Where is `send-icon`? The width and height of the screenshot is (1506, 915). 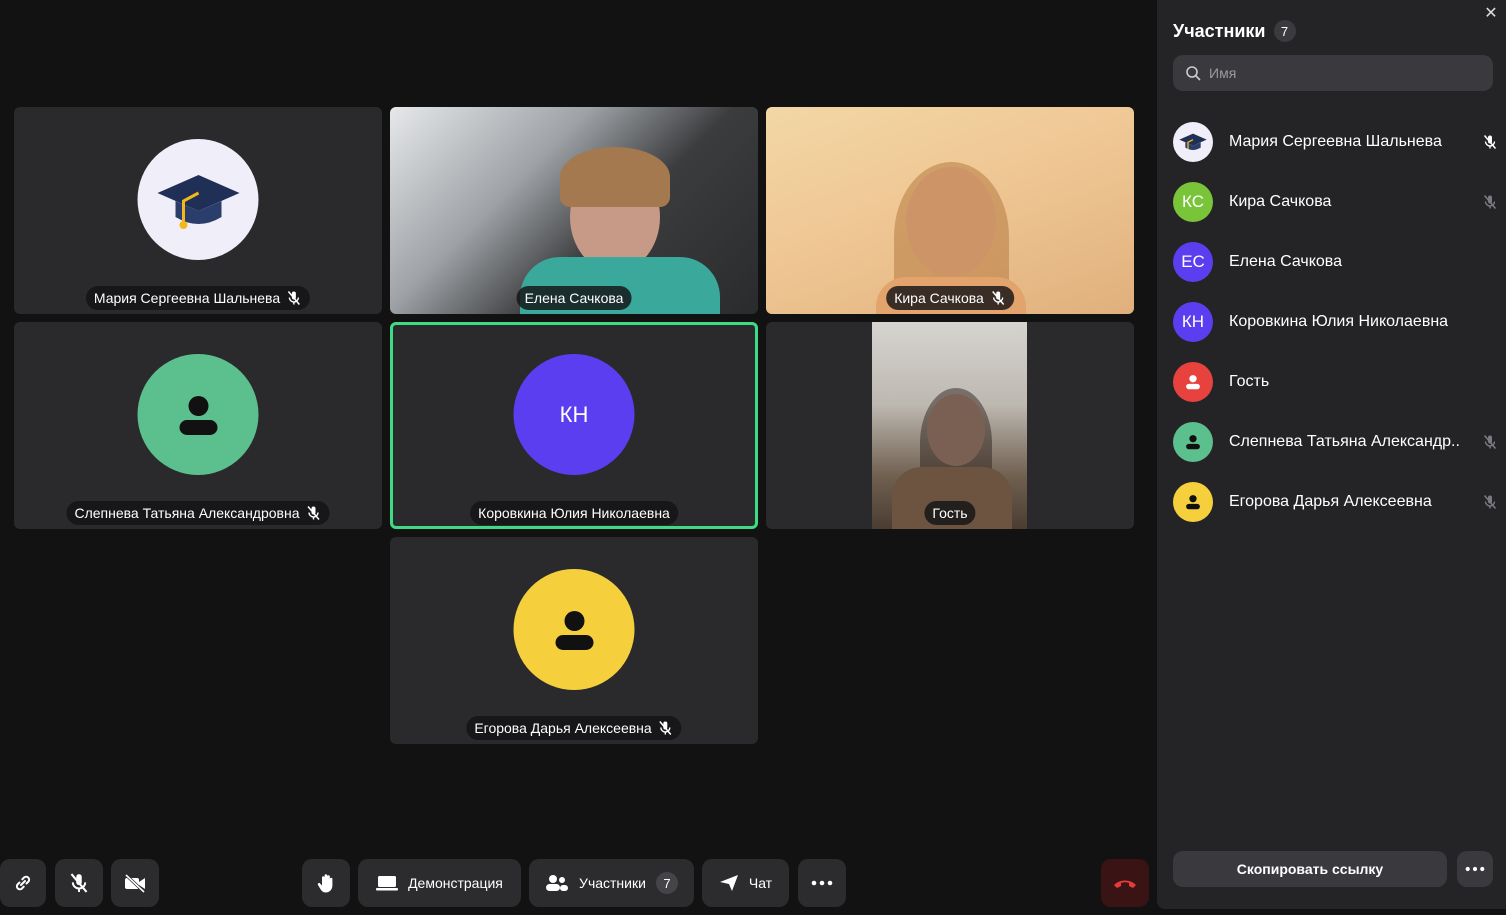 send-icon is located at coordinates (728, 883).